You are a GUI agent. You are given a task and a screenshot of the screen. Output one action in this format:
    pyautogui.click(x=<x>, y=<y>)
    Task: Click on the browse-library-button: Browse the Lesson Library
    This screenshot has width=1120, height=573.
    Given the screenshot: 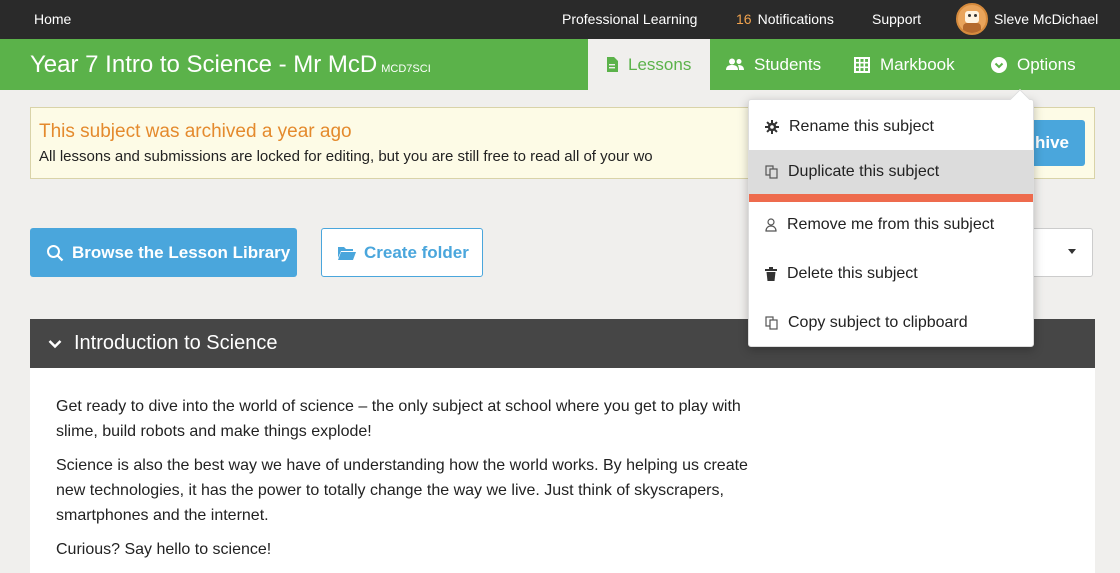 What is the action you would take?
    pyautogui.click(x=163, y=252)
    